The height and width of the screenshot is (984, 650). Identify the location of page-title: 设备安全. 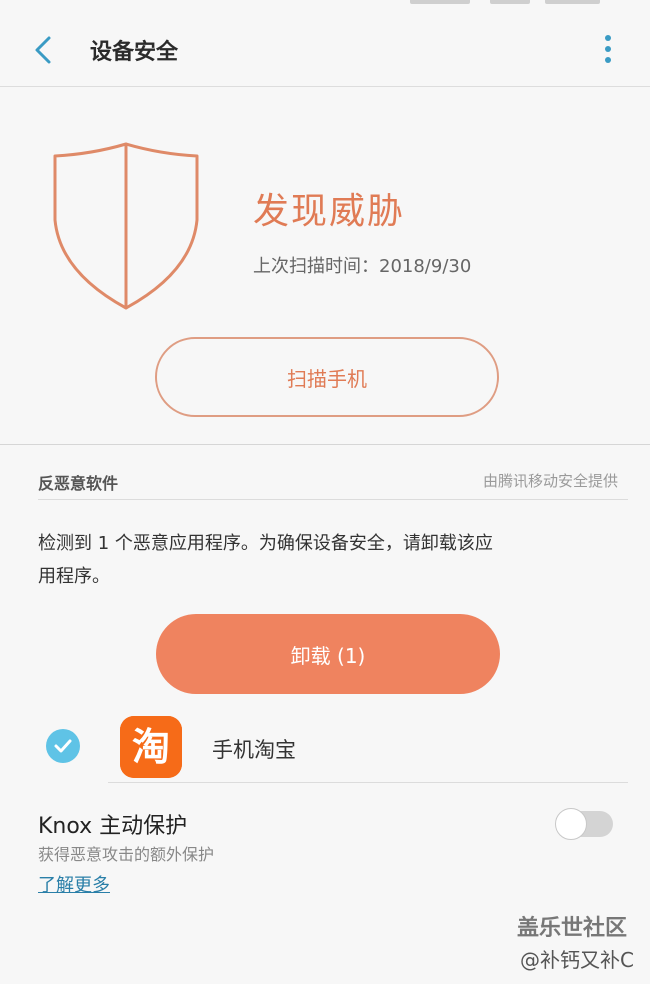
(134, 52).